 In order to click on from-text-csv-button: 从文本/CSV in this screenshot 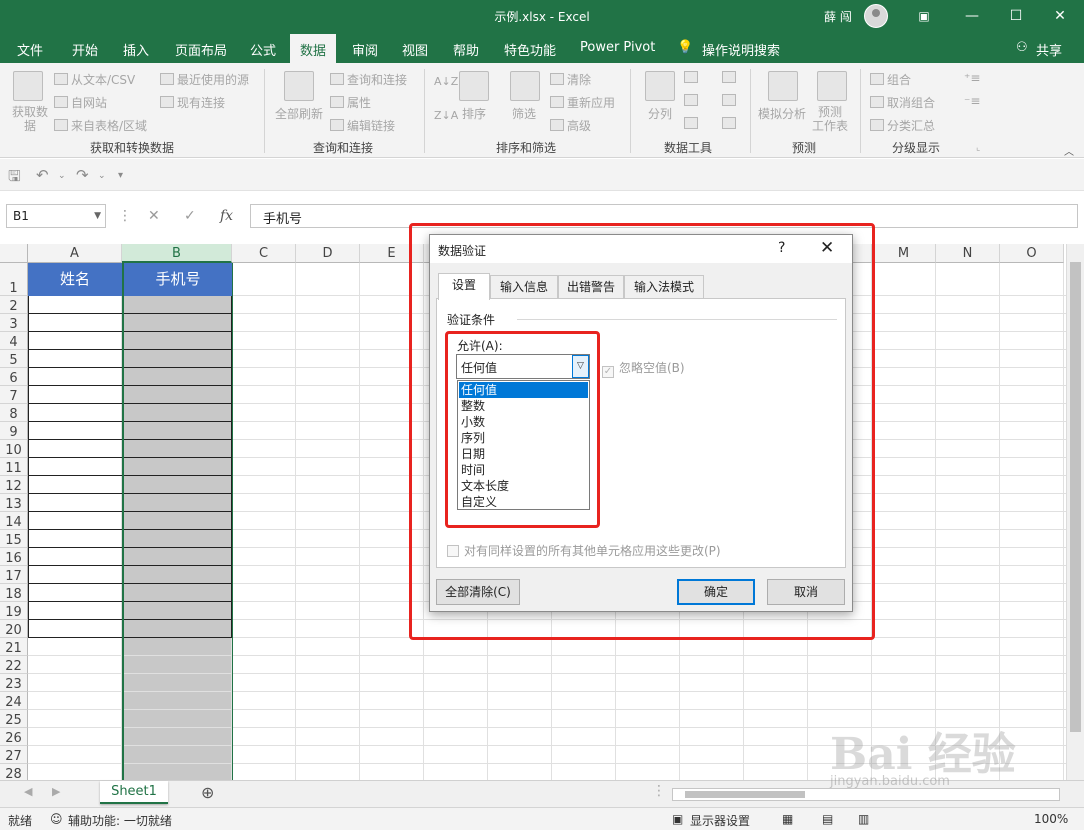, I will do `click(94, 79)`.